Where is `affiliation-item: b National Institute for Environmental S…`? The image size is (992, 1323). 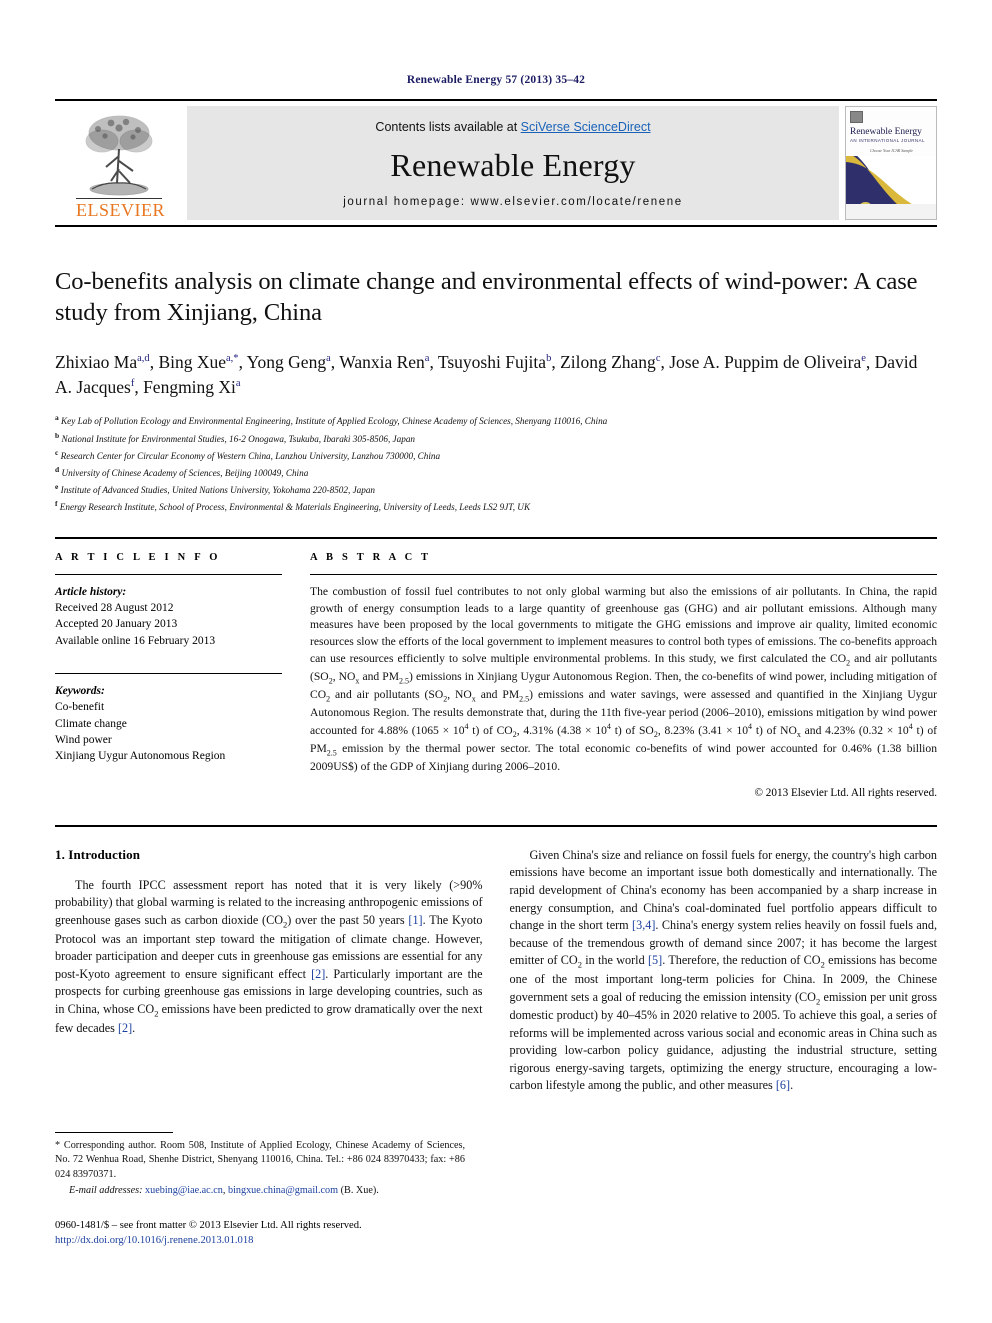
affiliation-item: b National Institute for Environmental S… is located at coordinates (235, 437).